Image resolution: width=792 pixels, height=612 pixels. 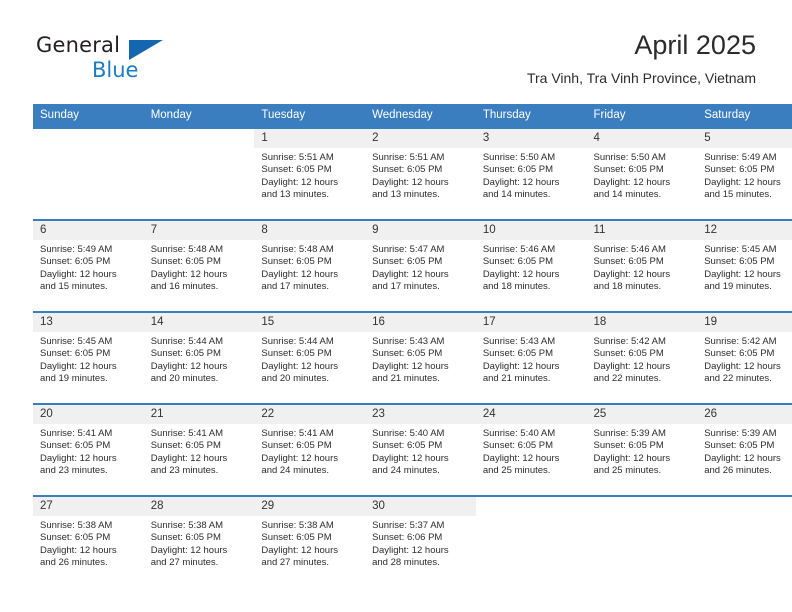 I want to click on day-number: 11, so click(x=642, y=230).